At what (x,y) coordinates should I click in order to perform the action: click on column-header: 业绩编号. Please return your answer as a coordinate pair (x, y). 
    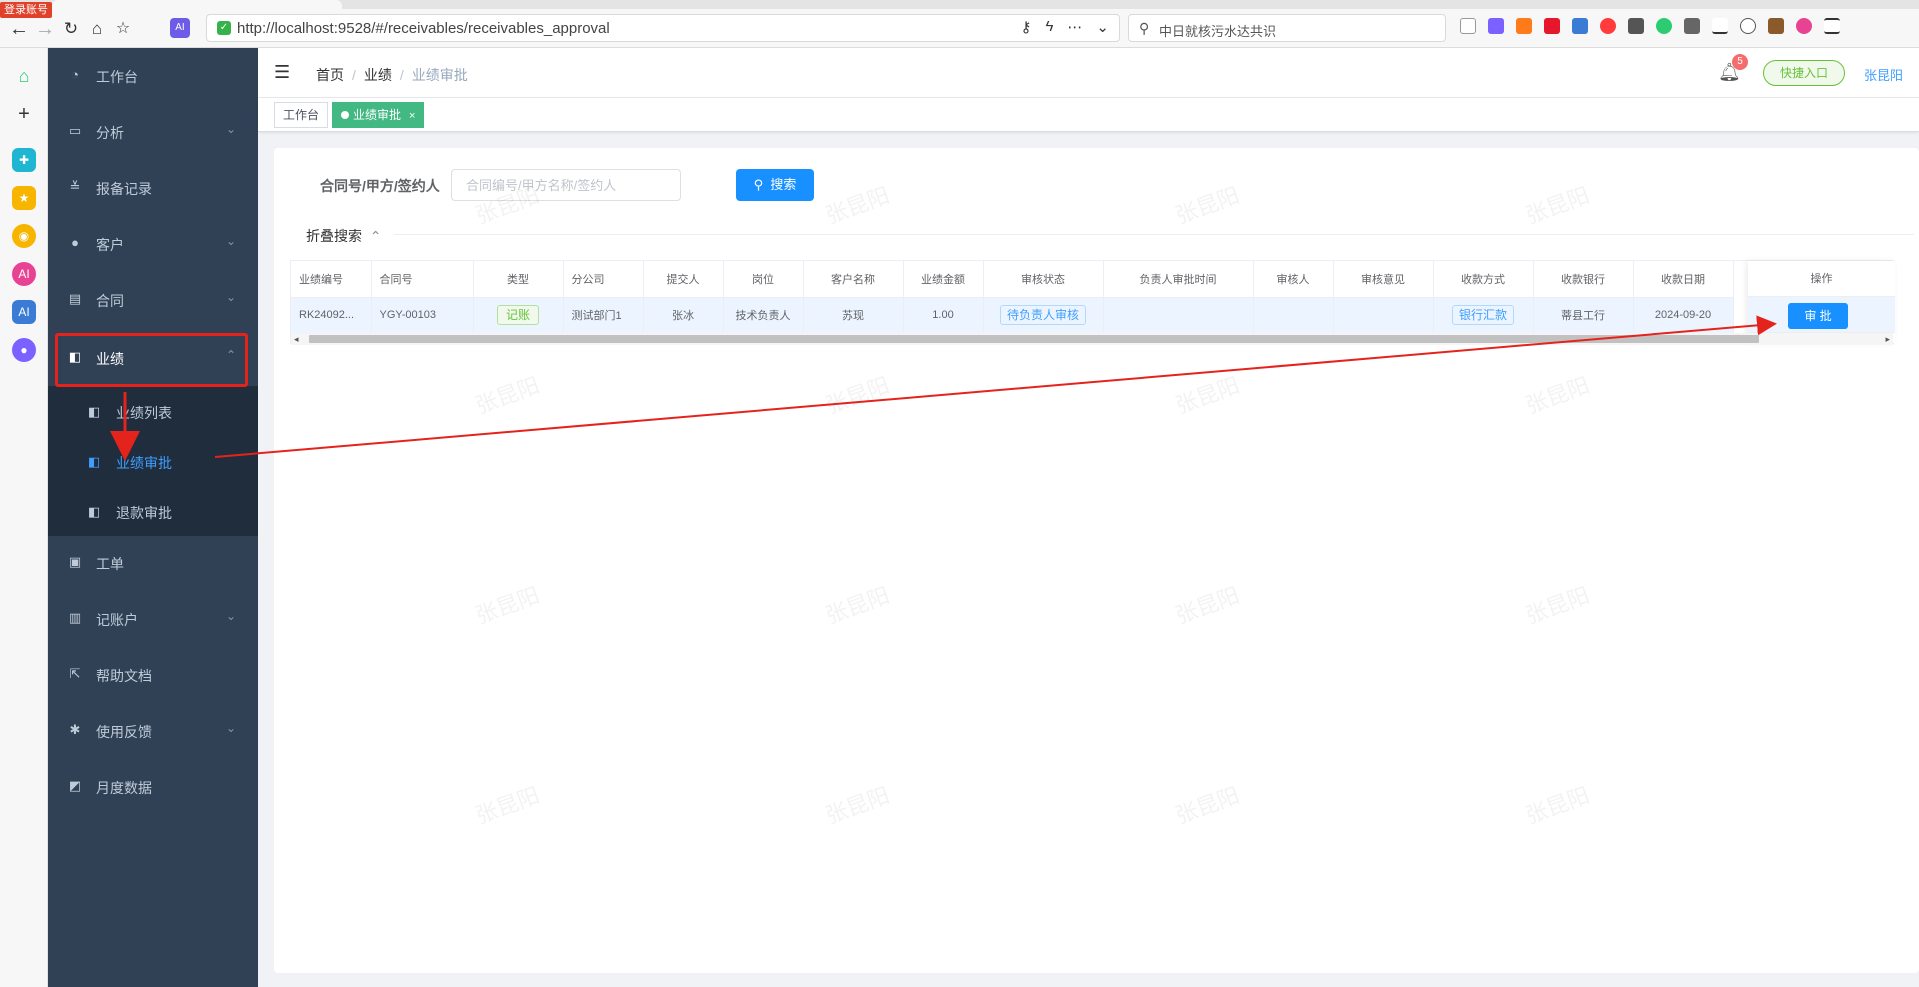
    Looking at the image, I should click on (331, 279).